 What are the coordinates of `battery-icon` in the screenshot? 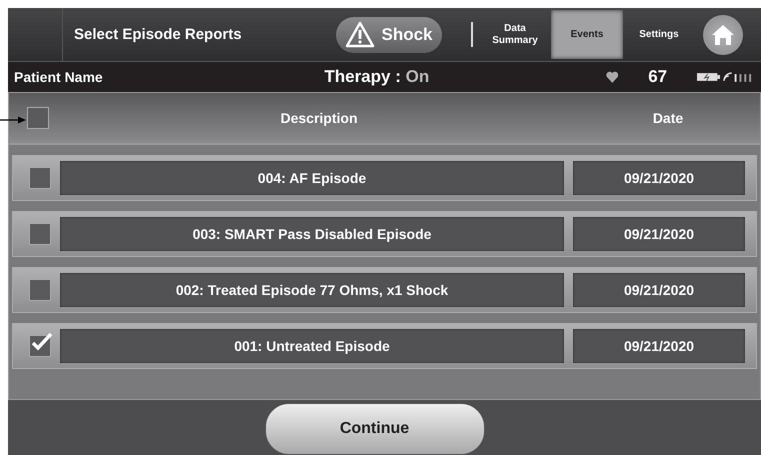 It's located at (708, 77).